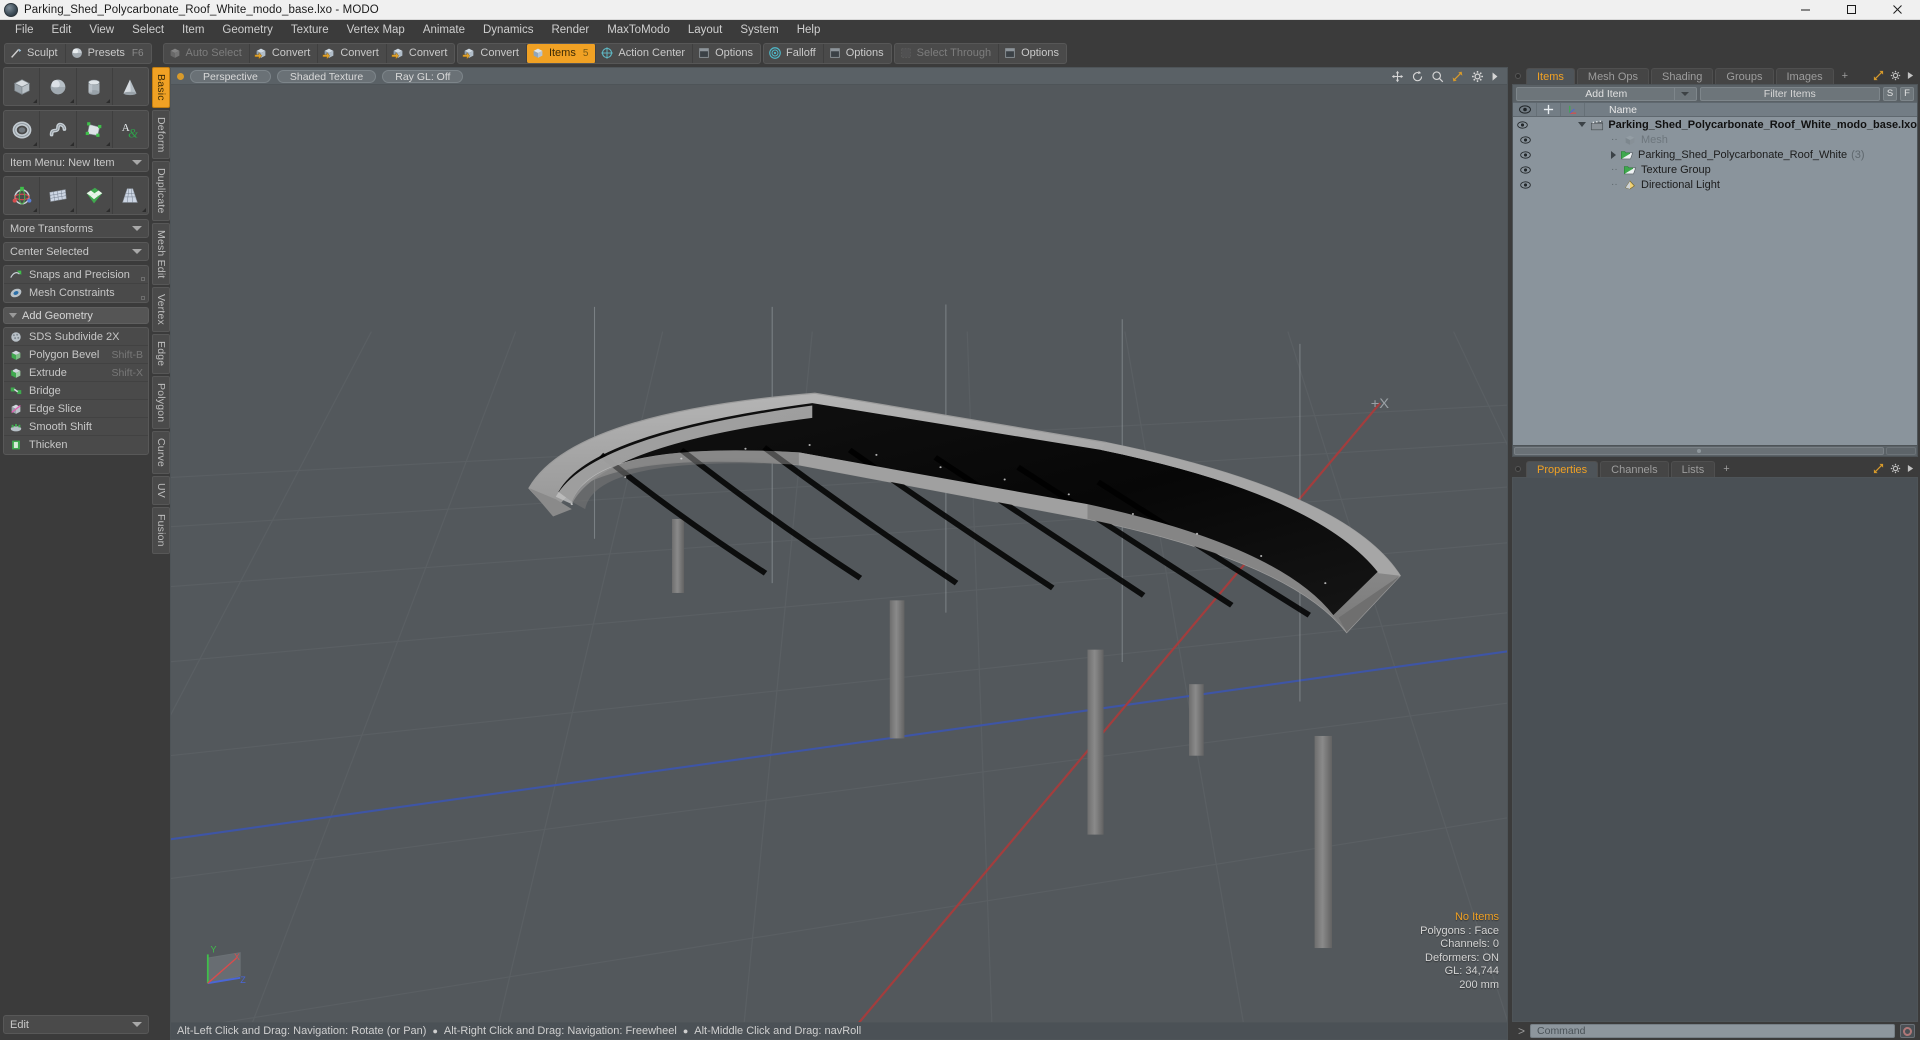  What do you see at coordinates (1613, 75) in the screenshot?
I see `panel-tab-mesh ops: Mesh Ops` at bounding box center [1613, 75].